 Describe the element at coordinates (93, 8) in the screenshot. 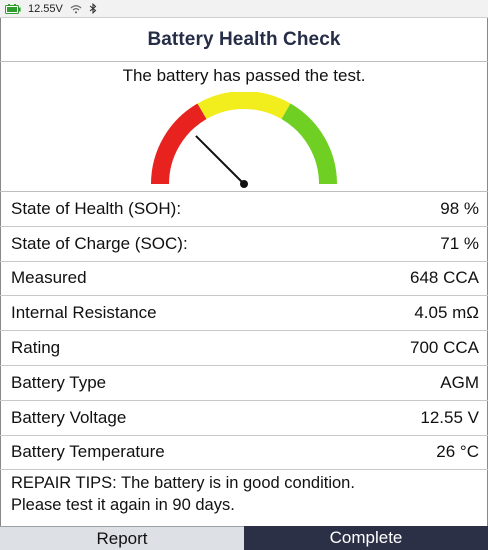

I see `bluetooth-icon` at that location.